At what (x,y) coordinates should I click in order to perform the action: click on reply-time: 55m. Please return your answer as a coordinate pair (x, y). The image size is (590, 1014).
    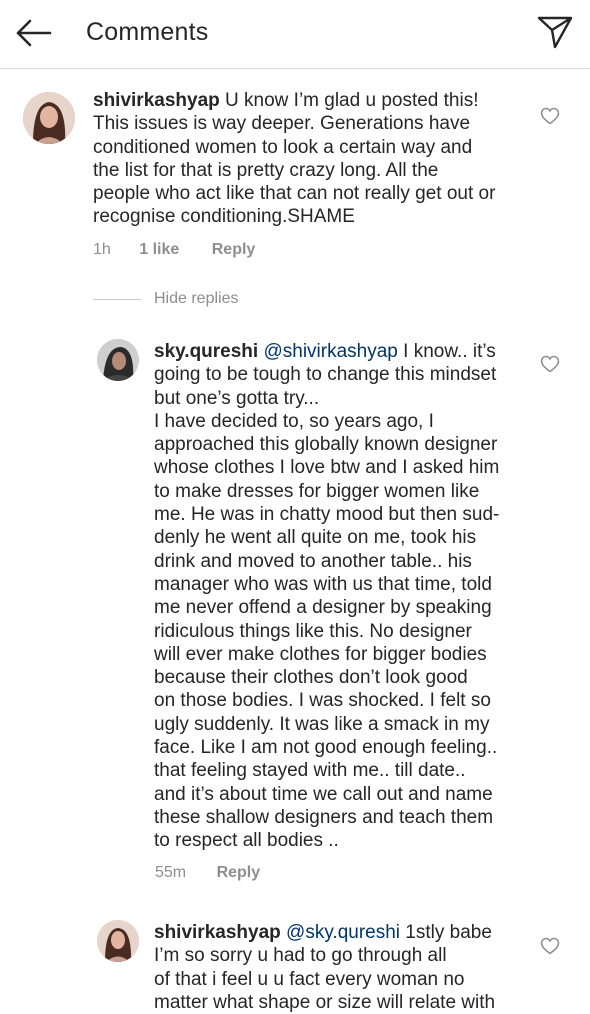
    Looking at the image, I should click on (171, 872).